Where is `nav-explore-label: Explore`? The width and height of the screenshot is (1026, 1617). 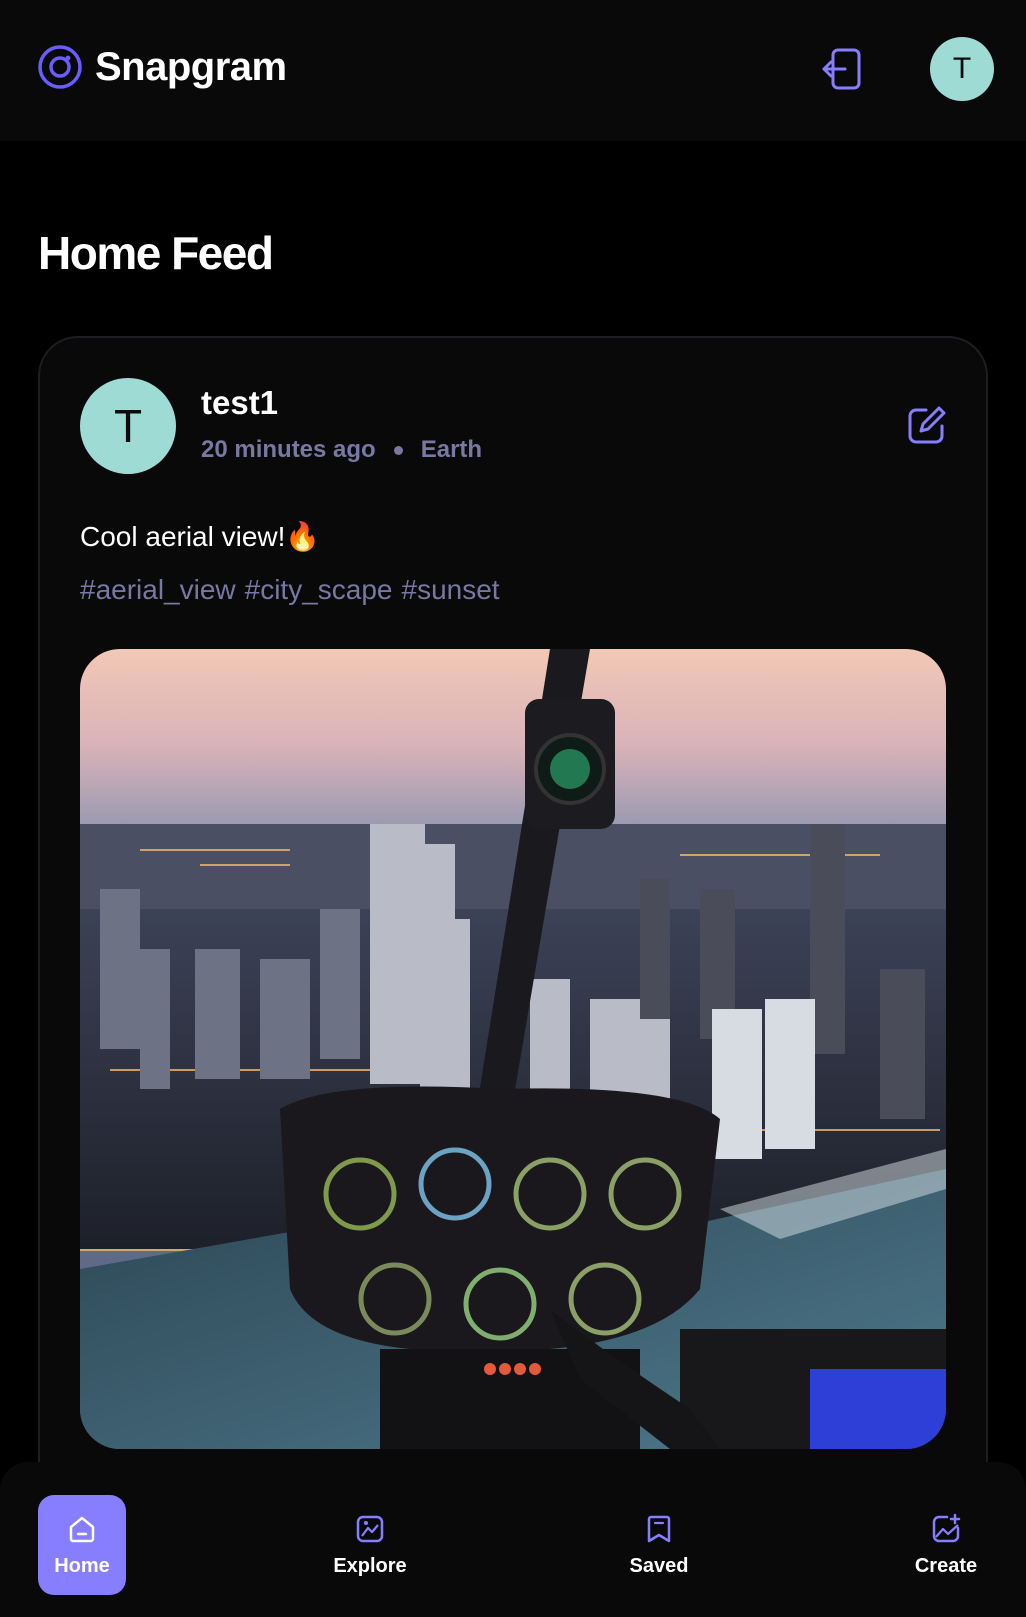 nav-explore-label: Explore is located at coordinates (370, 1565).